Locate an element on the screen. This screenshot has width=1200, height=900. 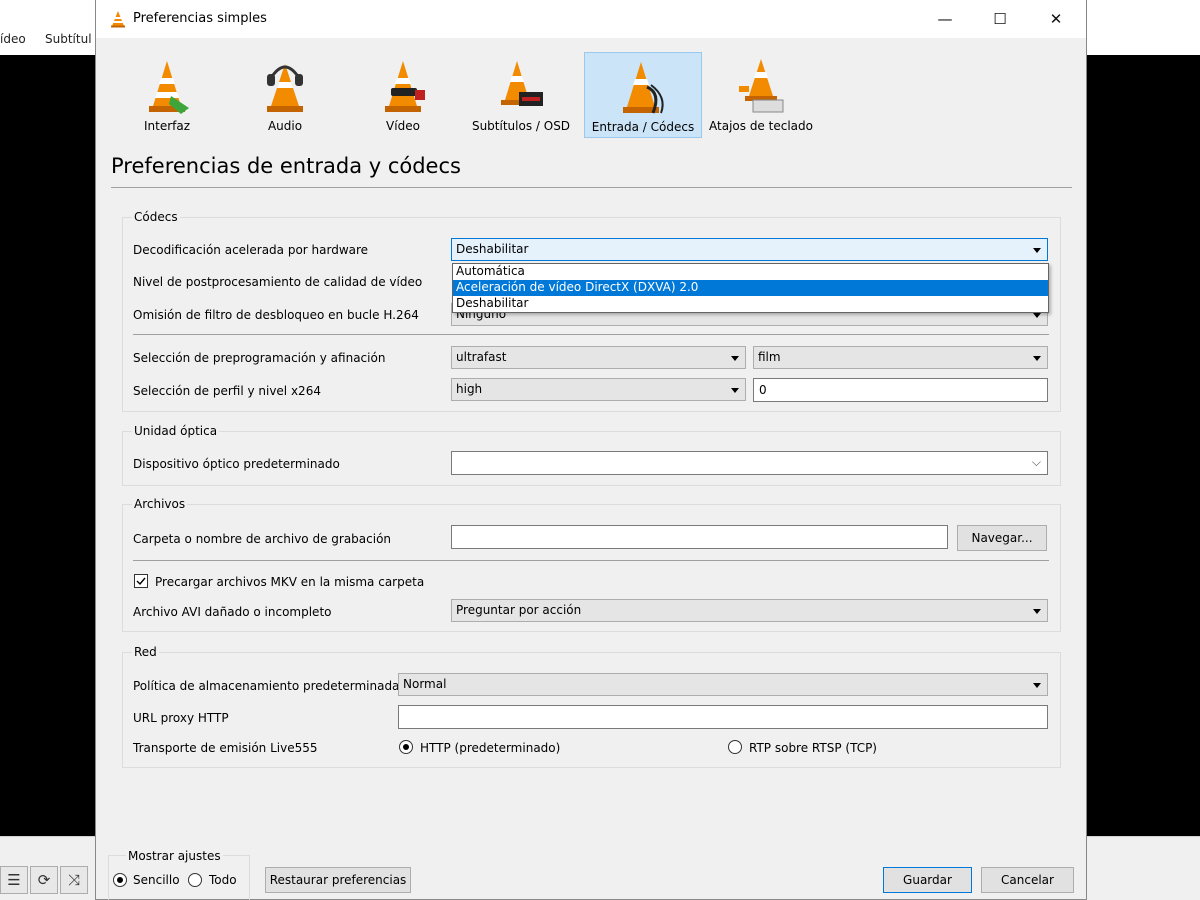
checkmark-icon is located at coordinates (141, 581).